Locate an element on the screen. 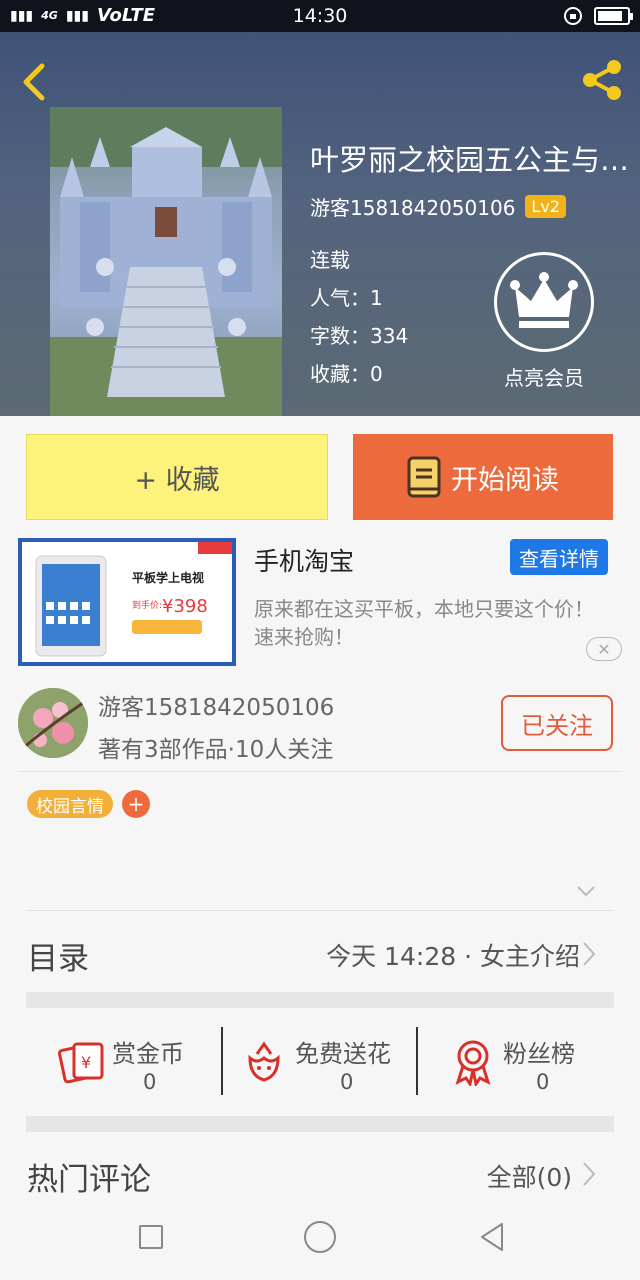 The width and height of the screenshot is (640, 1280). ad-img-headline: 平板学上电视 is located at coordinates (168, 577).